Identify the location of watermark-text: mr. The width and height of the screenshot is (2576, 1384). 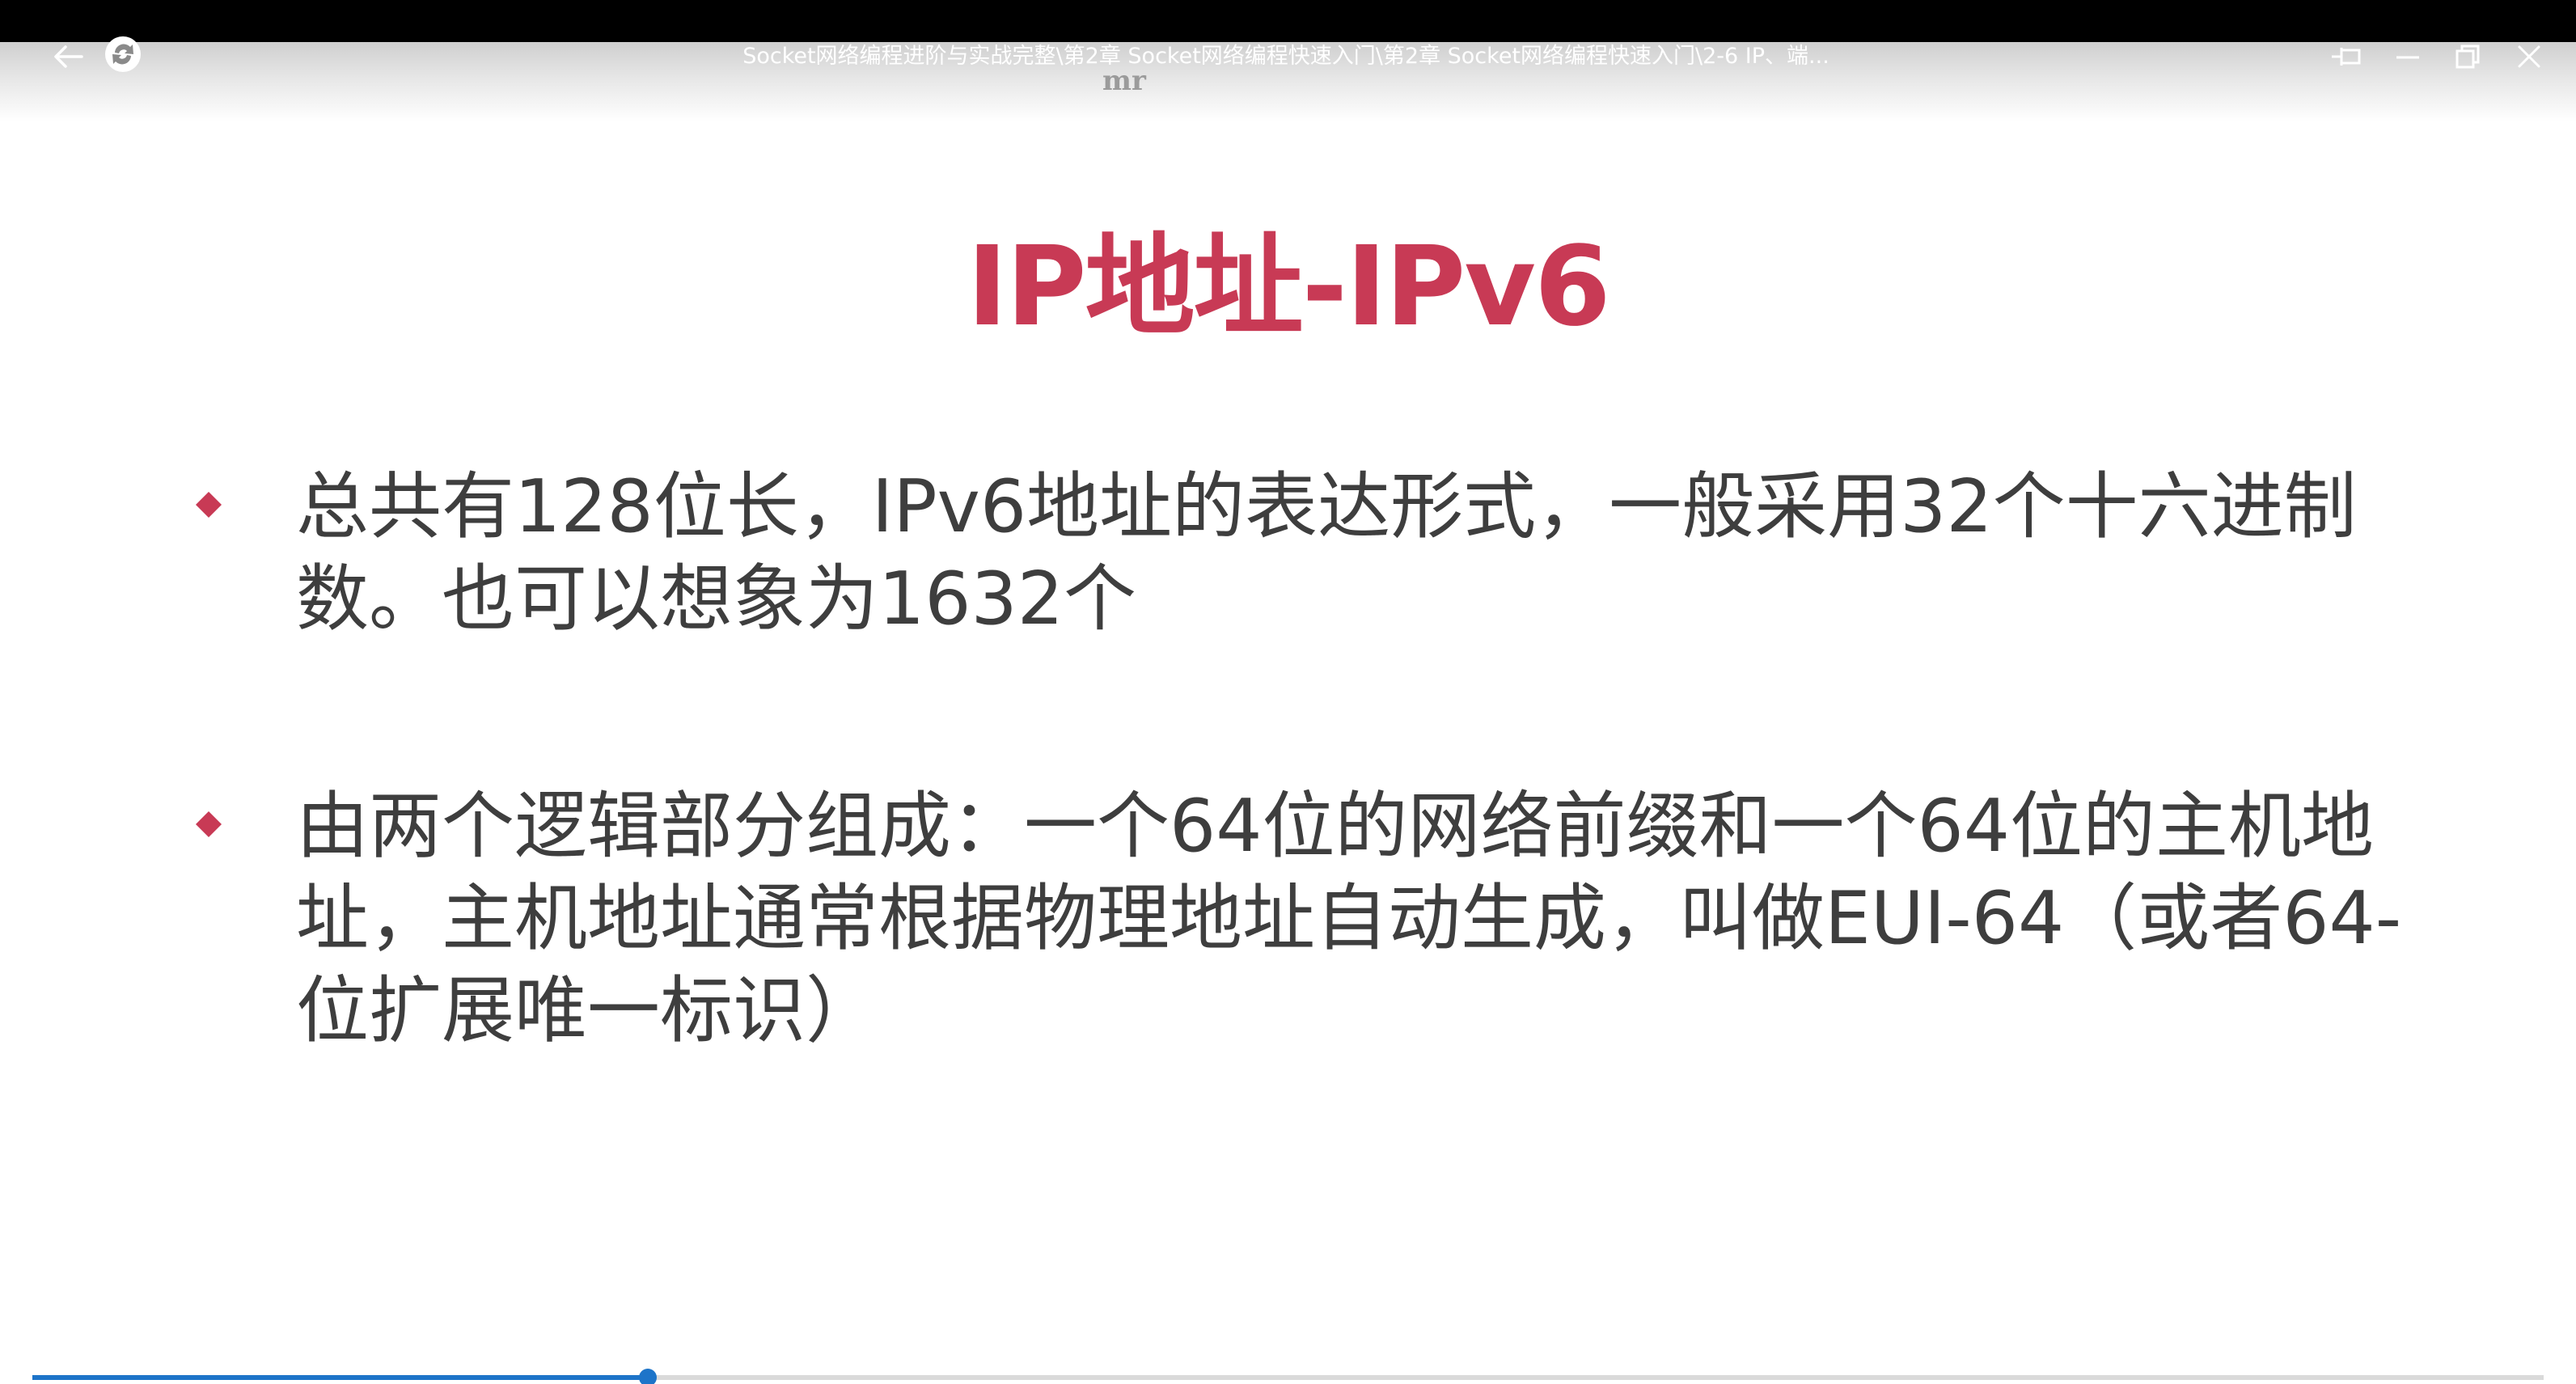
(1124, 81).